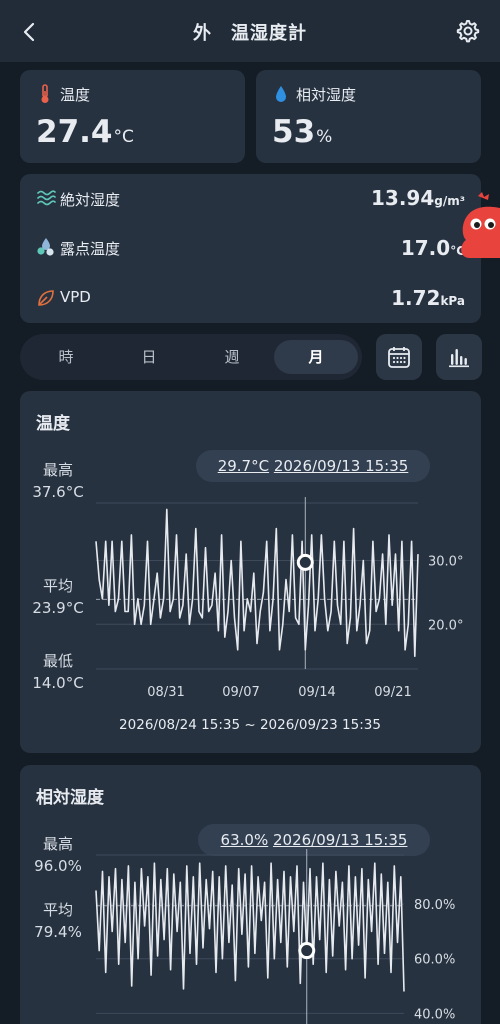 The height and width of the screenshot is (1024, 500). What do you see at coordinates (316, 357) in the screenshot?
I see `period-month: 月` at bounding box center [316, 357].